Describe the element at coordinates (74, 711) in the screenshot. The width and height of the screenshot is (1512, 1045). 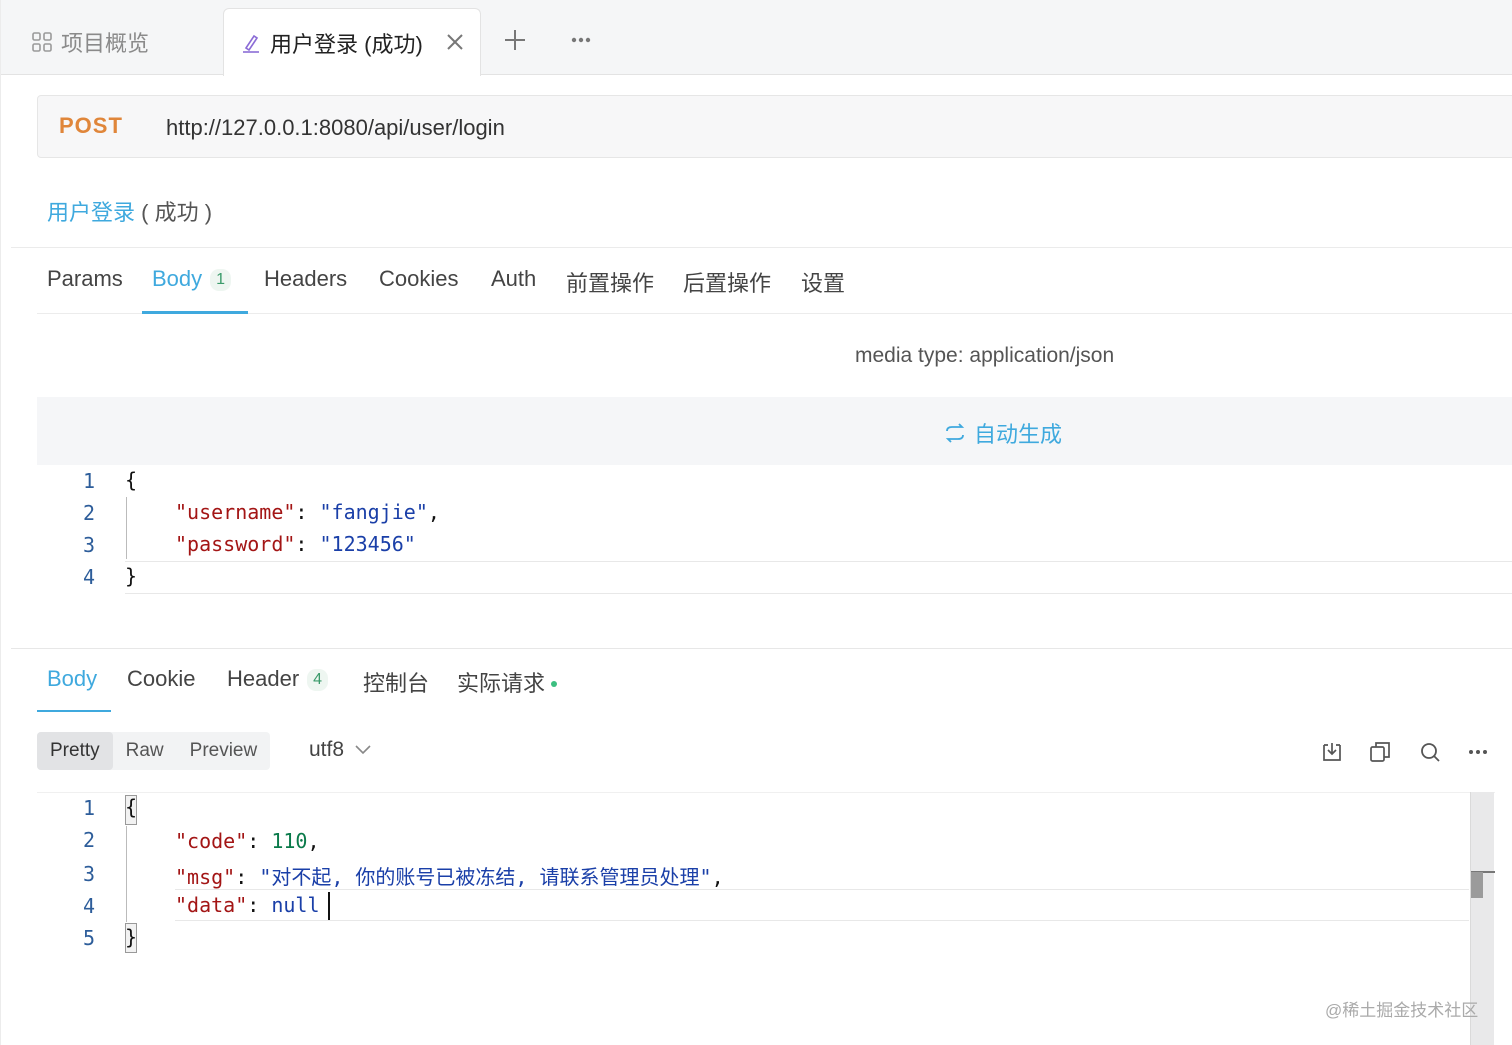
I see `active-response-tab-indicator` at that location.